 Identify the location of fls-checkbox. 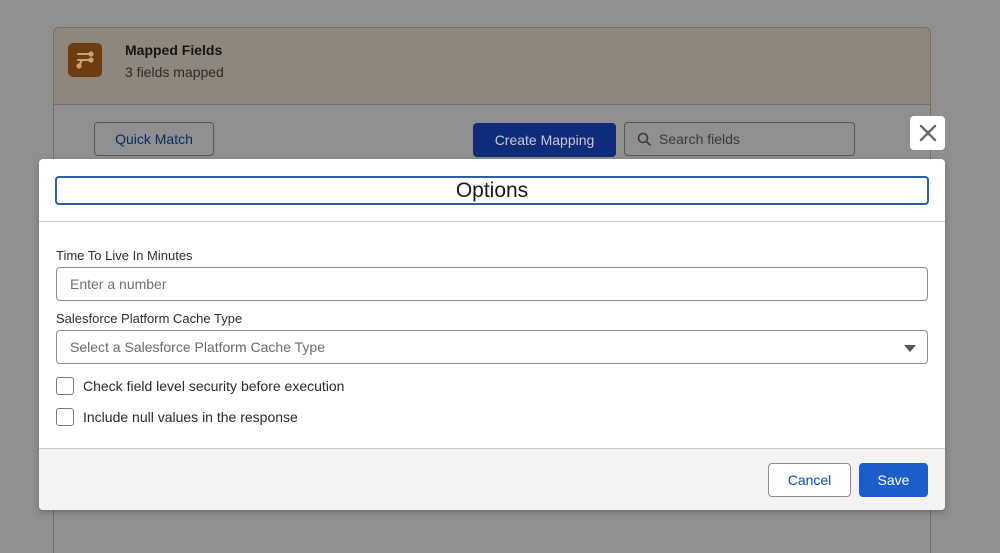
(65, 386).